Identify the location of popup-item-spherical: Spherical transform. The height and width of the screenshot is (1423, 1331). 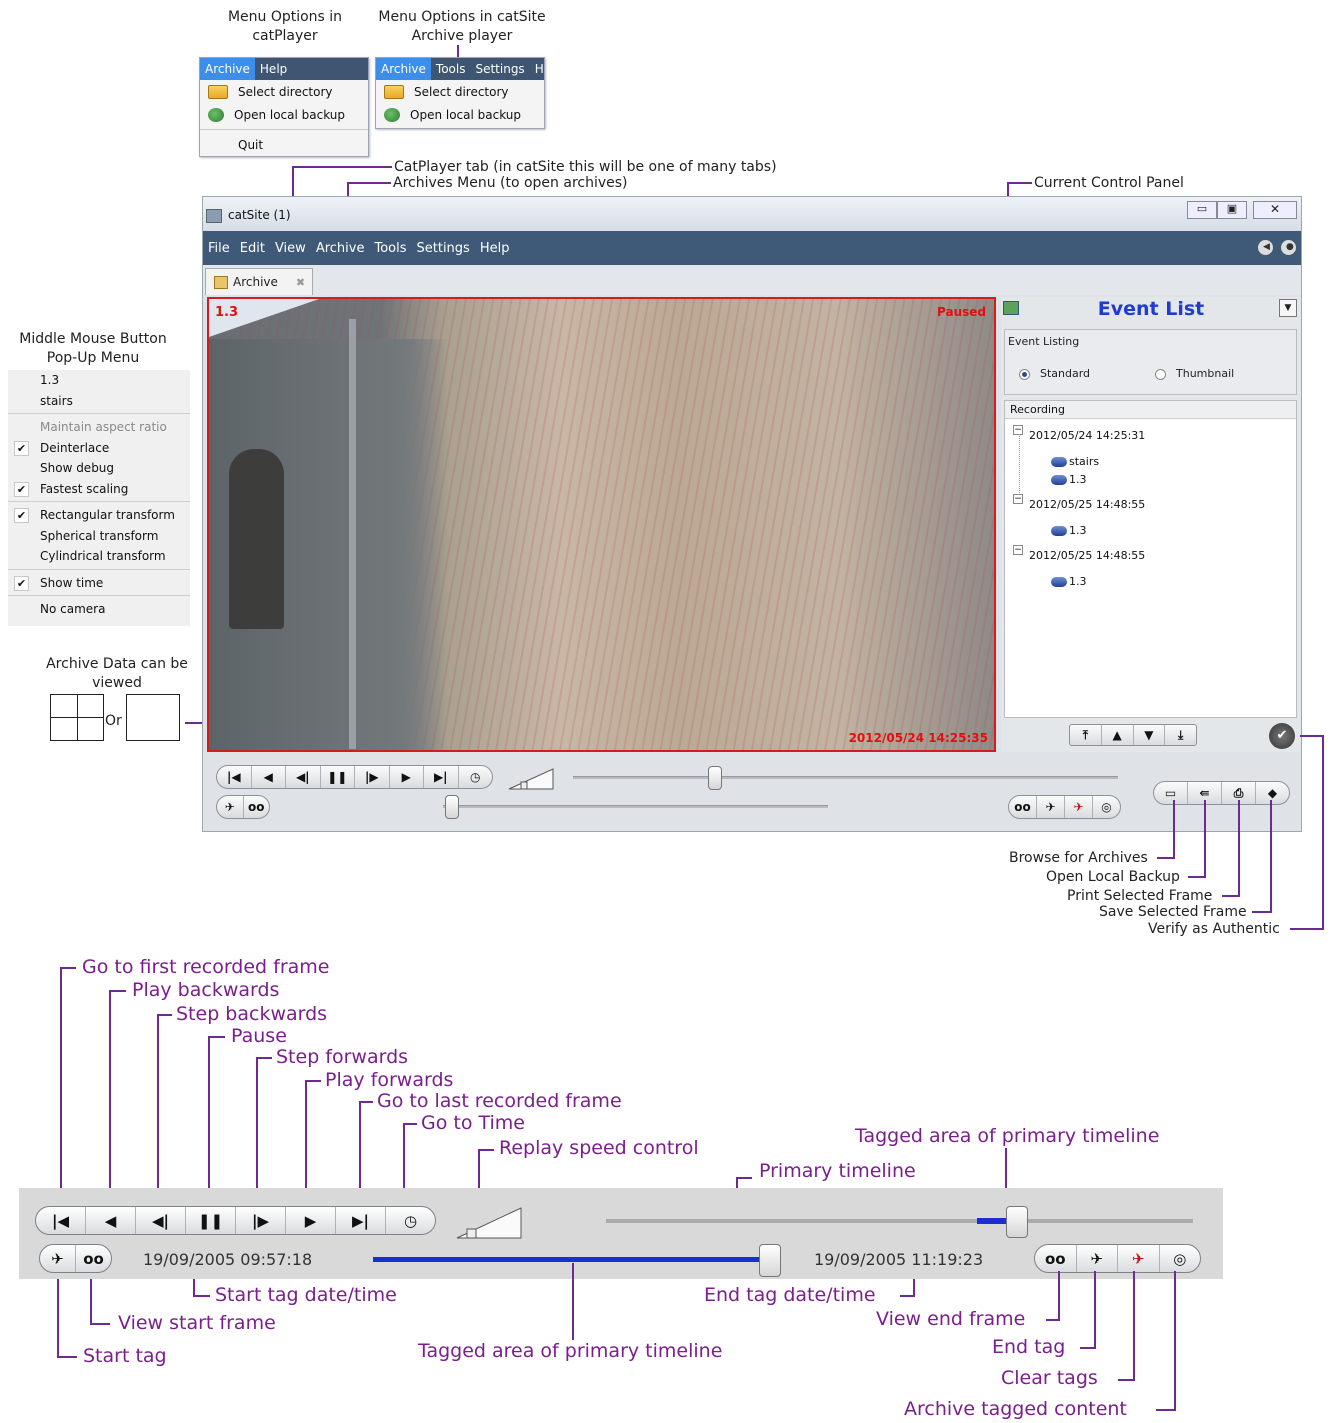
(99, 536).